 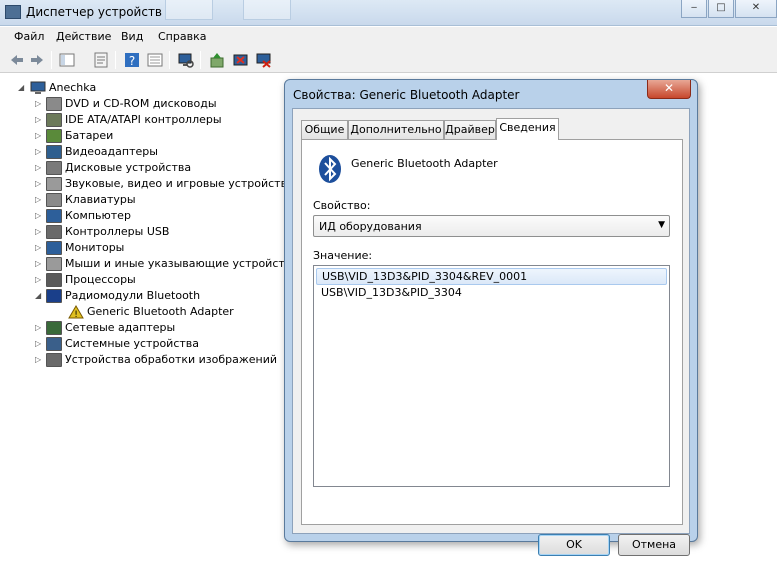 I want to click on tree-item-label: Клавиатуры, so click(x=100, y=199).